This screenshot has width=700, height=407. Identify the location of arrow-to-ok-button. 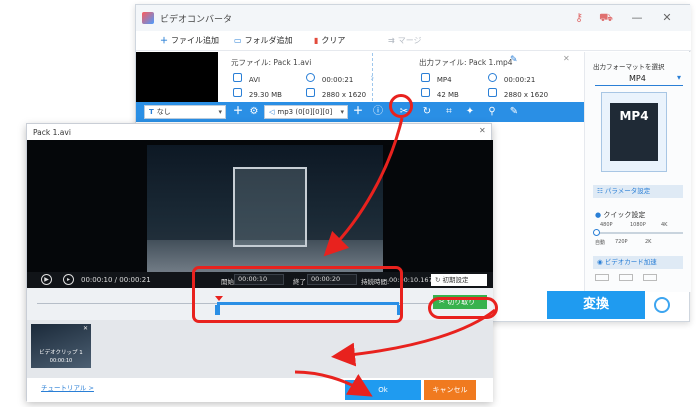
(333, 383).